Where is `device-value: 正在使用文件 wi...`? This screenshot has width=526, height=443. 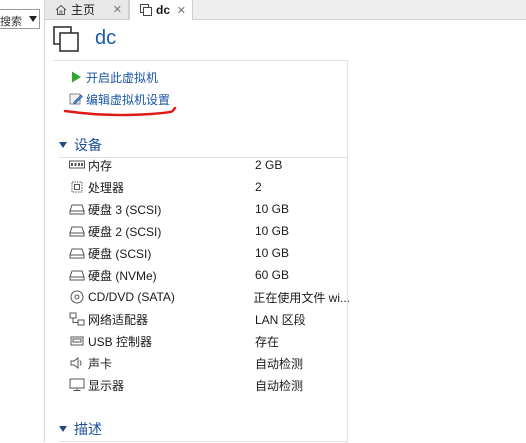 device-value: 正在使用文件 wi... is located at coordinates (301, 297).